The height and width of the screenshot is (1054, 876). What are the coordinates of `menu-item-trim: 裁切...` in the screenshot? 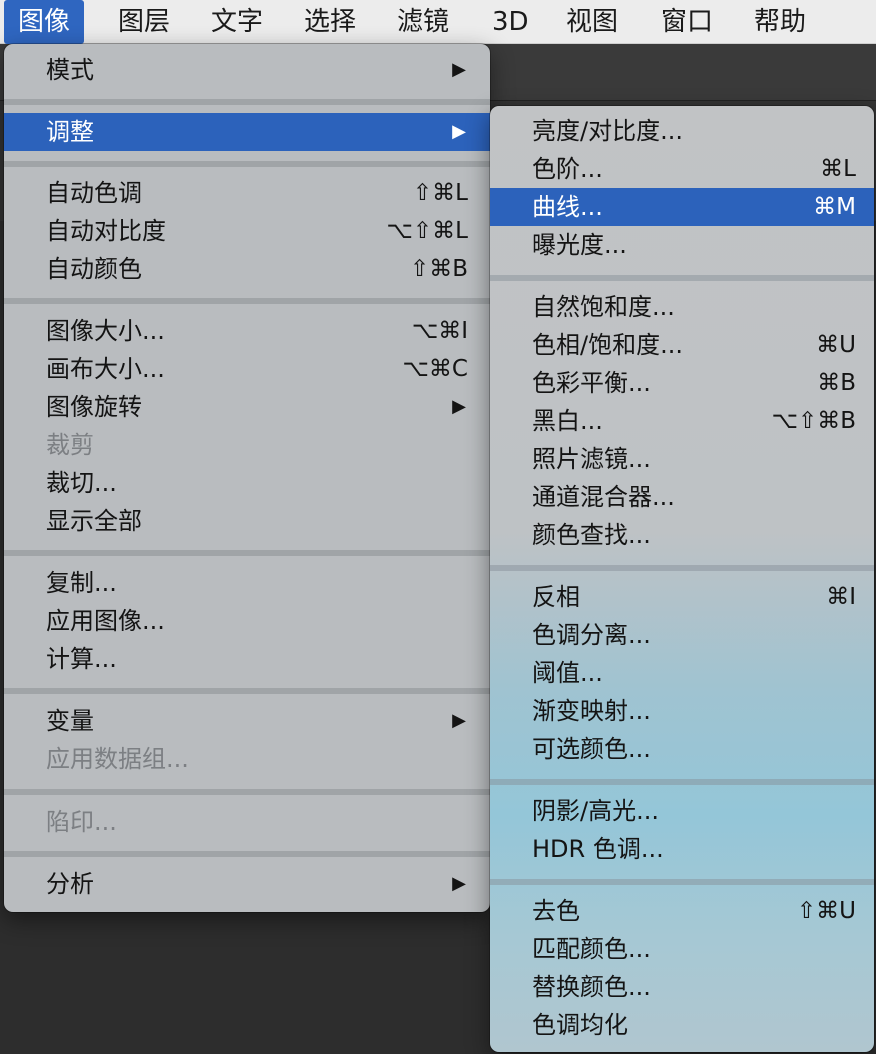 It's located at (247, 483).